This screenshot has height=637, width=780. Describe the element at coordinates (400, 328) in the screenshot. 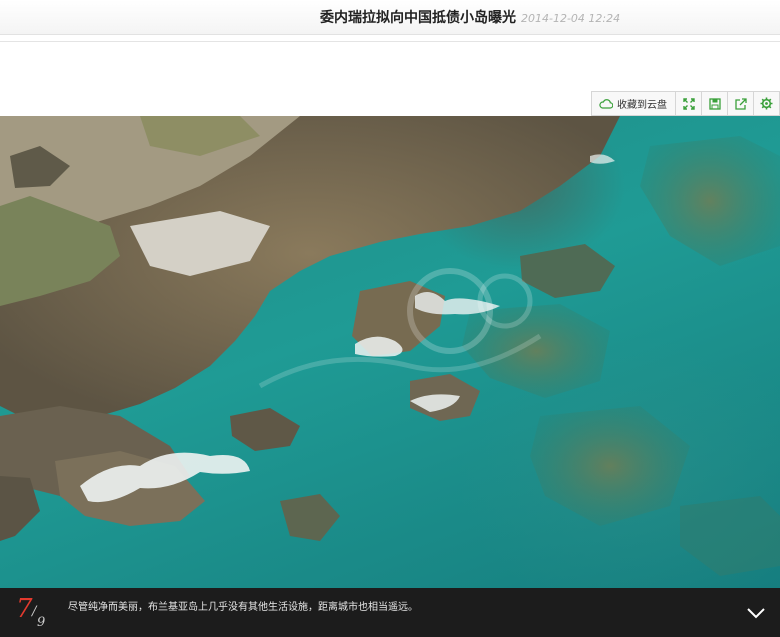

I see `watermark-logo` at that location.